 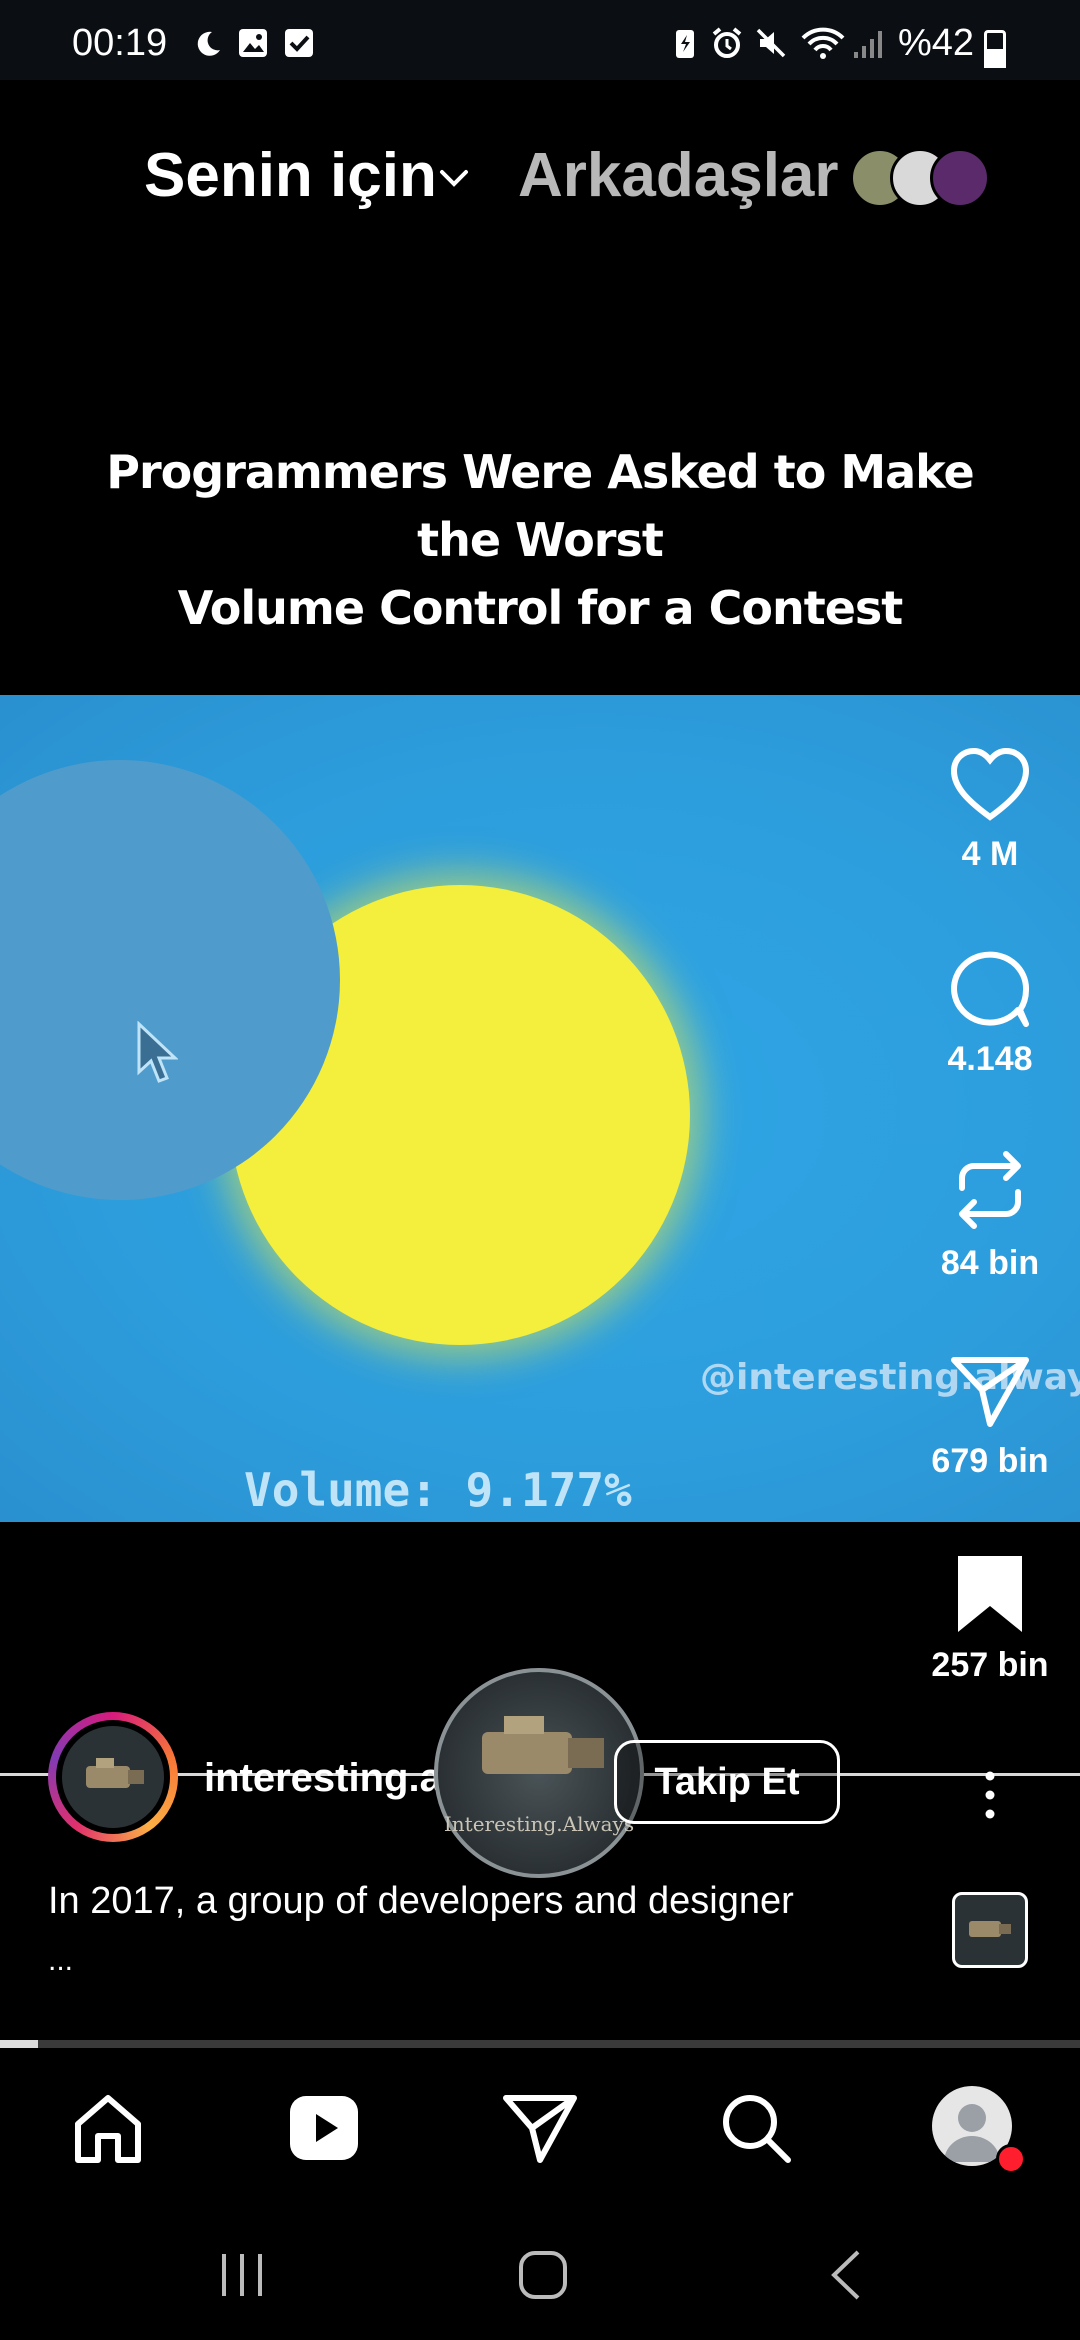 I want to click on wifi-icon, so click(x=823, y=43).